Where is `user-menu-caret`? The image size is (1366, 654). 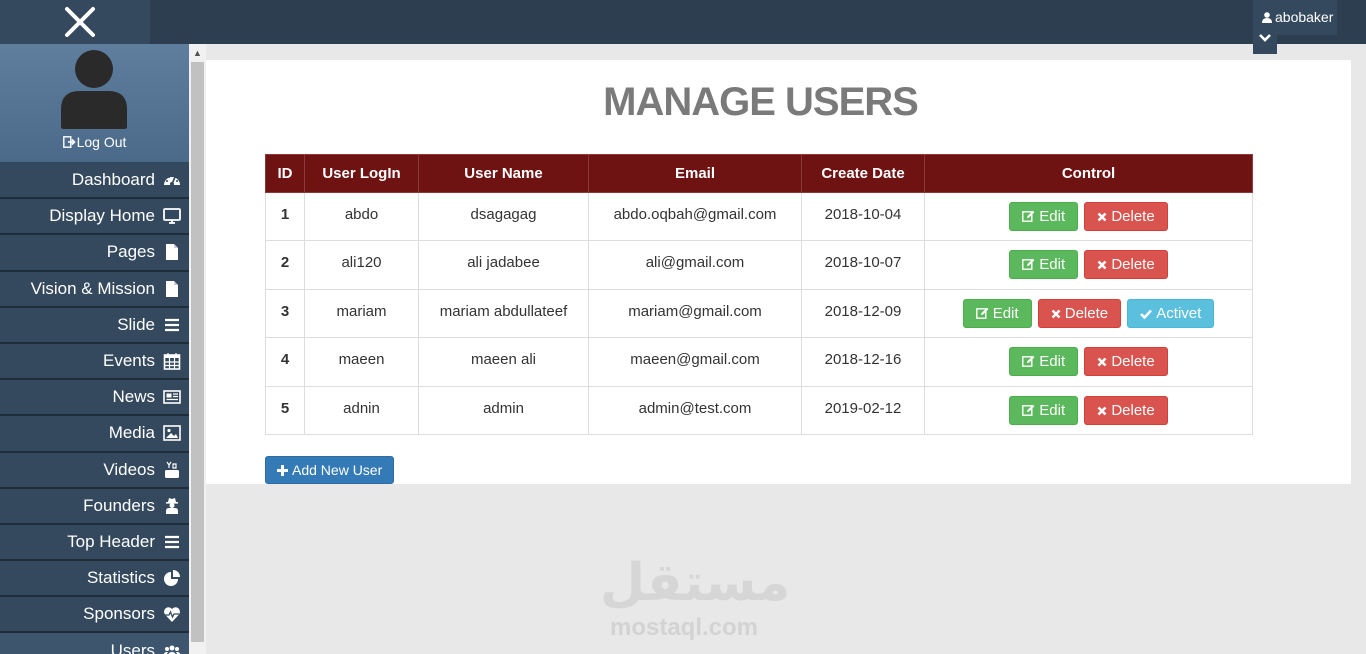
user-menu-caret is located at coordinates (1265, 41).